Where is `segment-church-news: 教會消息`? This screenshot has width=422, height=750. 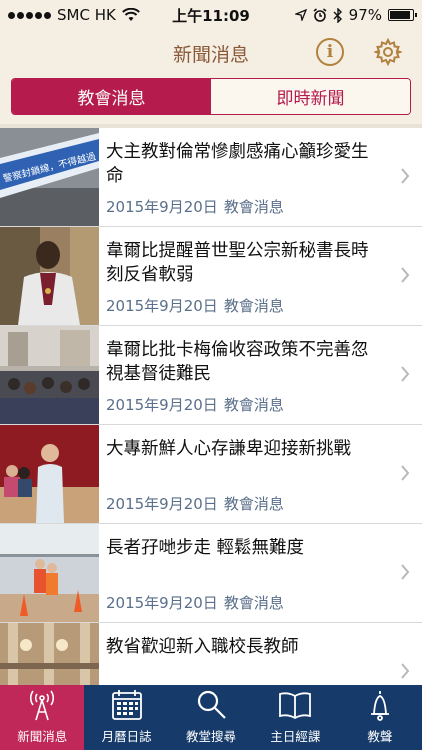 segment-church-news: 教會消息 is located at coordinates (111, 96).